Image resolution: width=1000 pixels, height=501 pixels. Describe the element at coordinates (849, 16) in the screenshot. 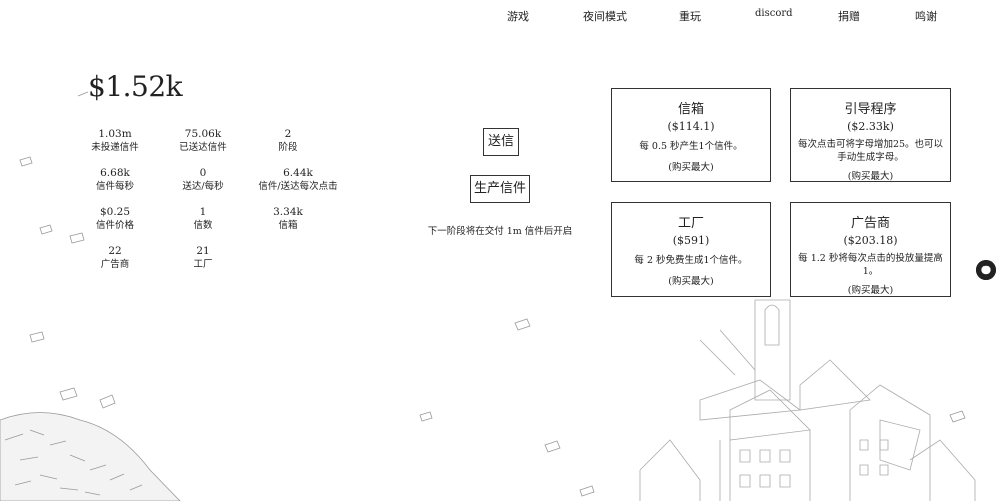

I see `nav-donate: 捐赠` at that location.